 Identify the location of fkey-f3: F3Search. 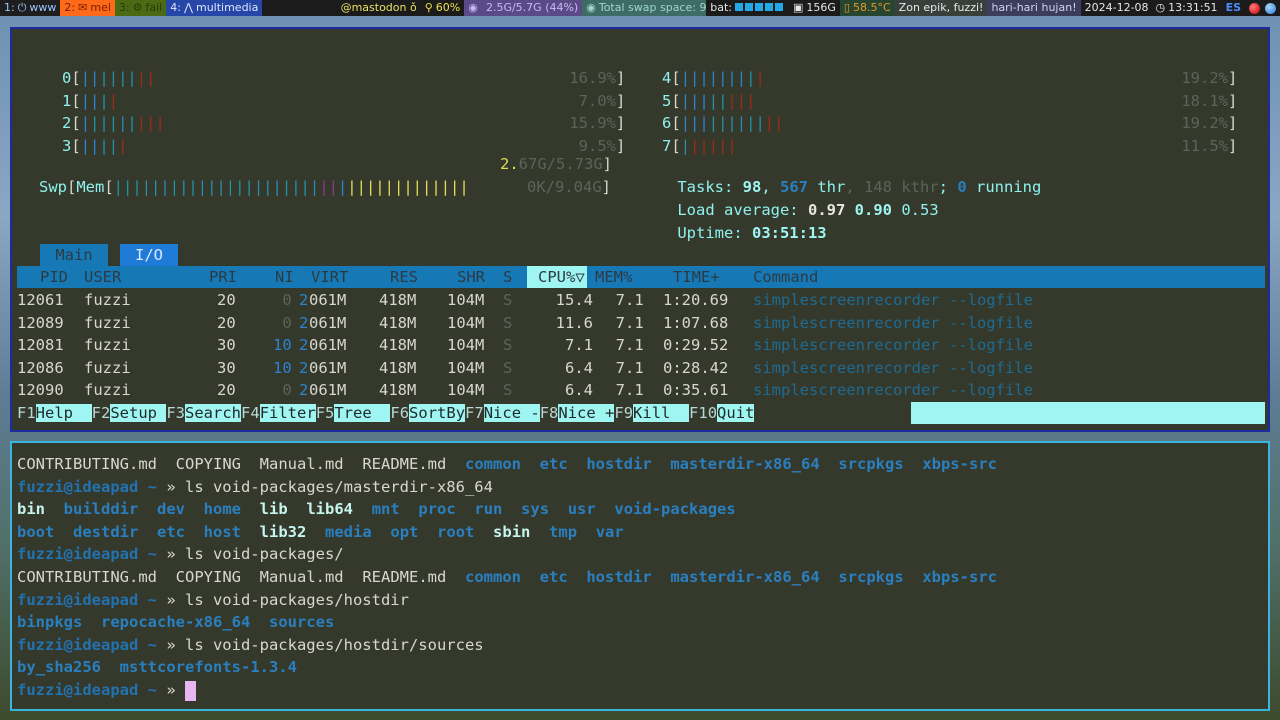
(204, 413).